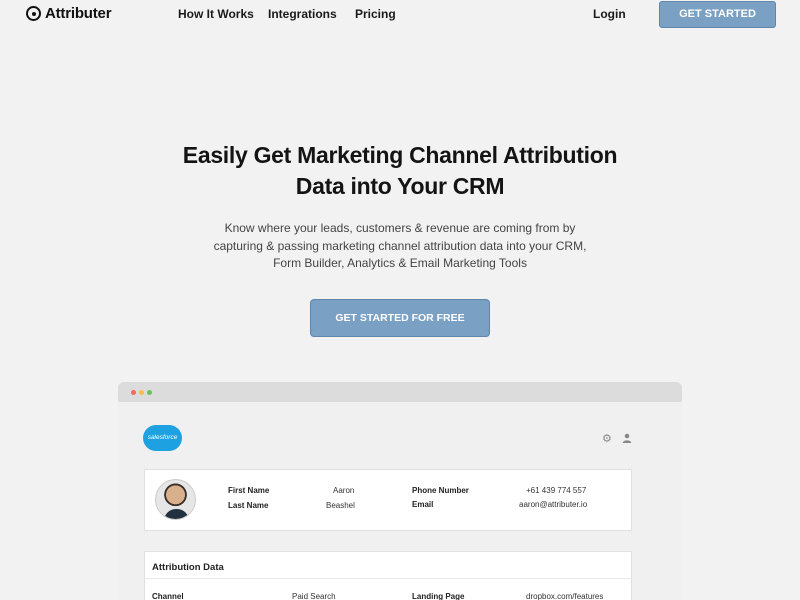 This screenshot has width=800, height=600. I want to click on window-titlebar, so click(400, 392).